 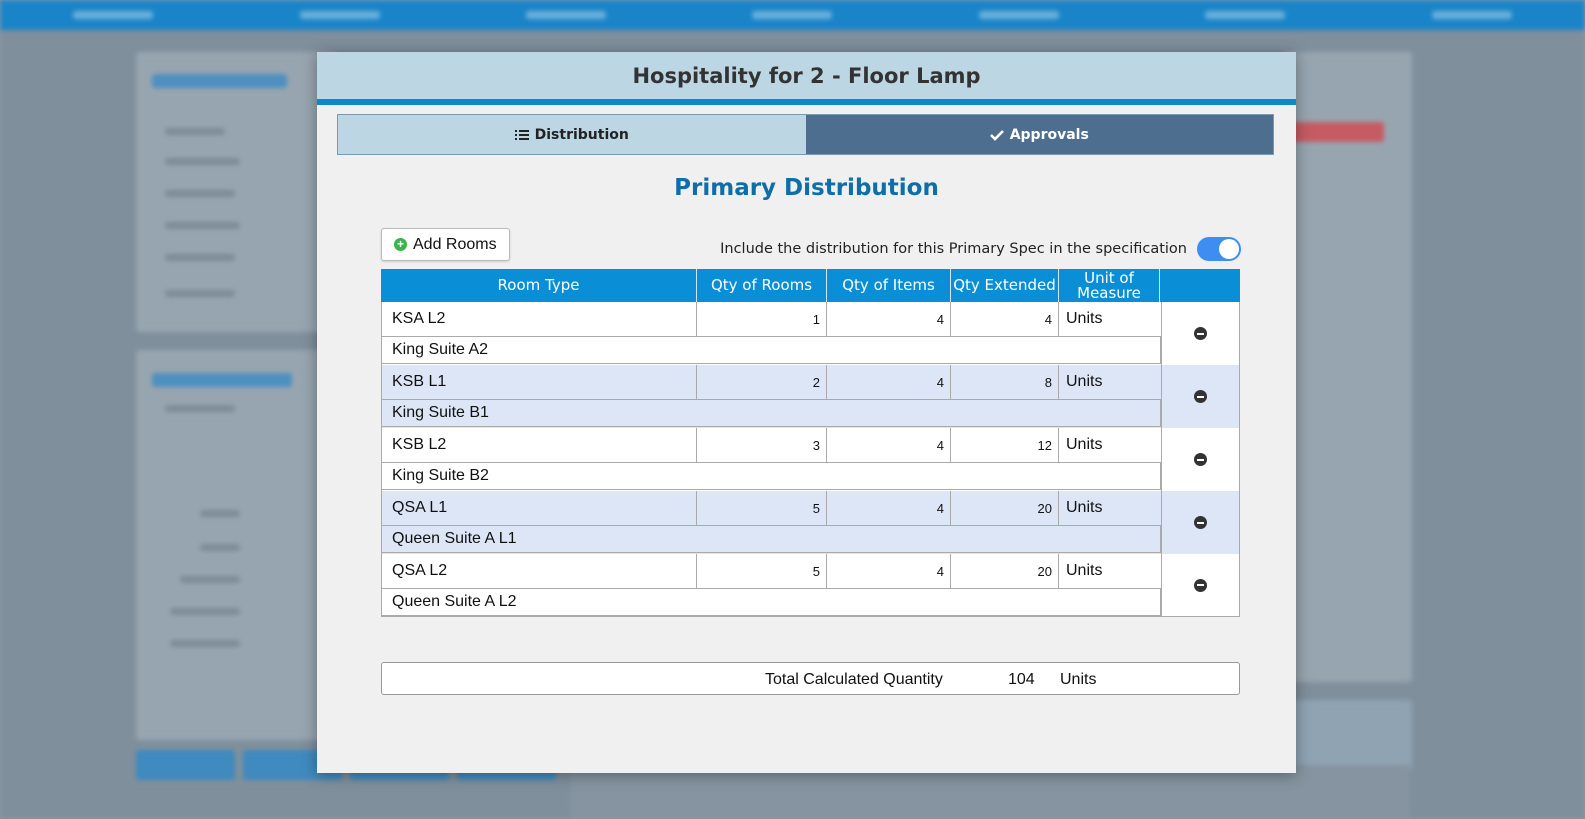 I want to click on qty-extended-value: 4, so click(x=1005, y=319).